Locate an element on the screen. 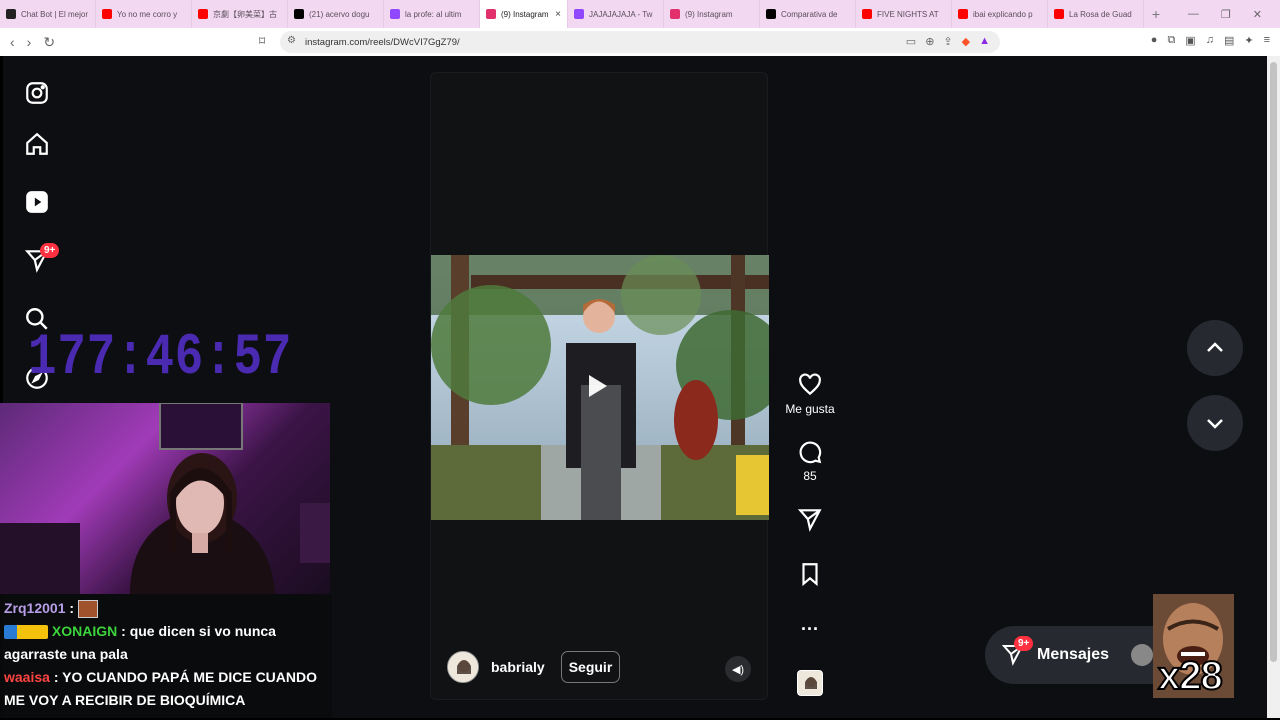 The height and width of the screenshot is (720, 1280). browser-tab: (21) acervo dogu is located at coordinates (336, 14).